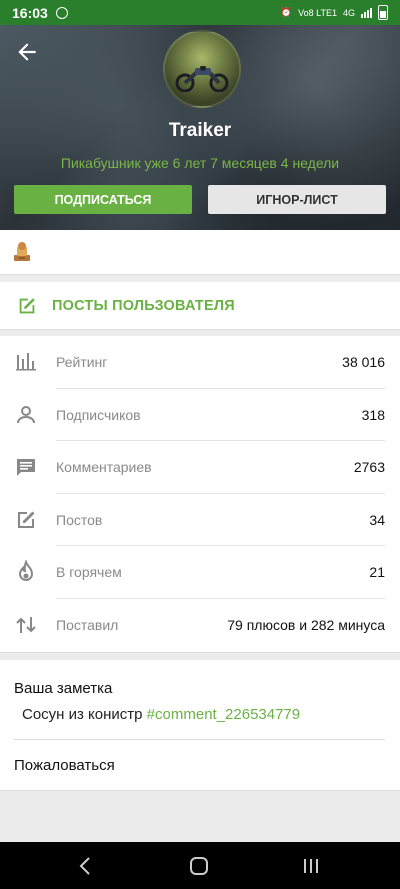 This screenshot has width=400, height=889. I want to click on network-label: 4G, so click(348, 12).